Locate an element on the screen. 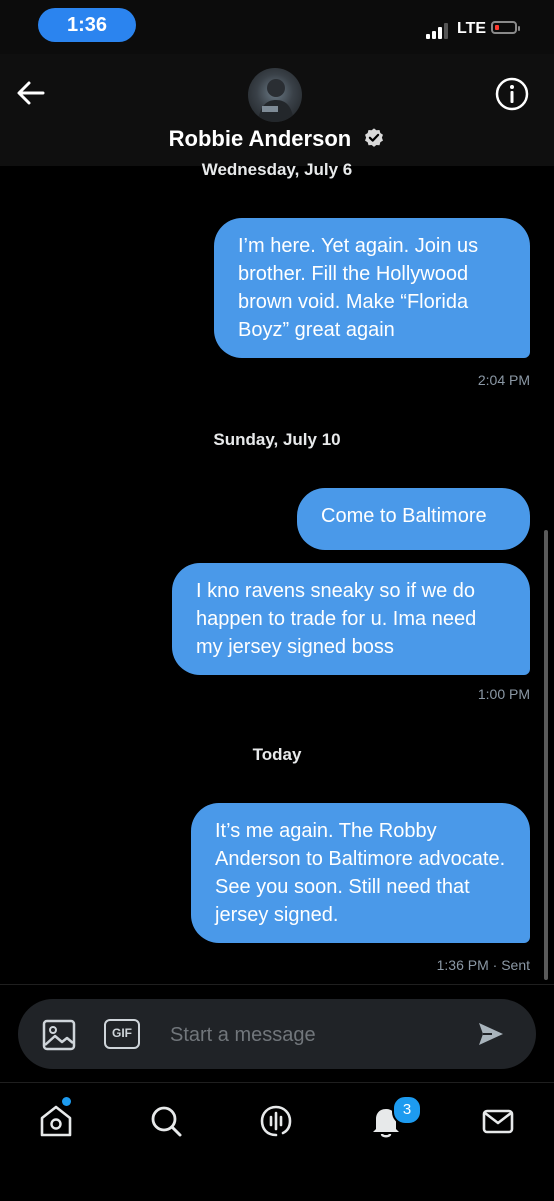 The width and height of the screenshot is (554, 1201). battery-icon is located at coordinates (505, 27).